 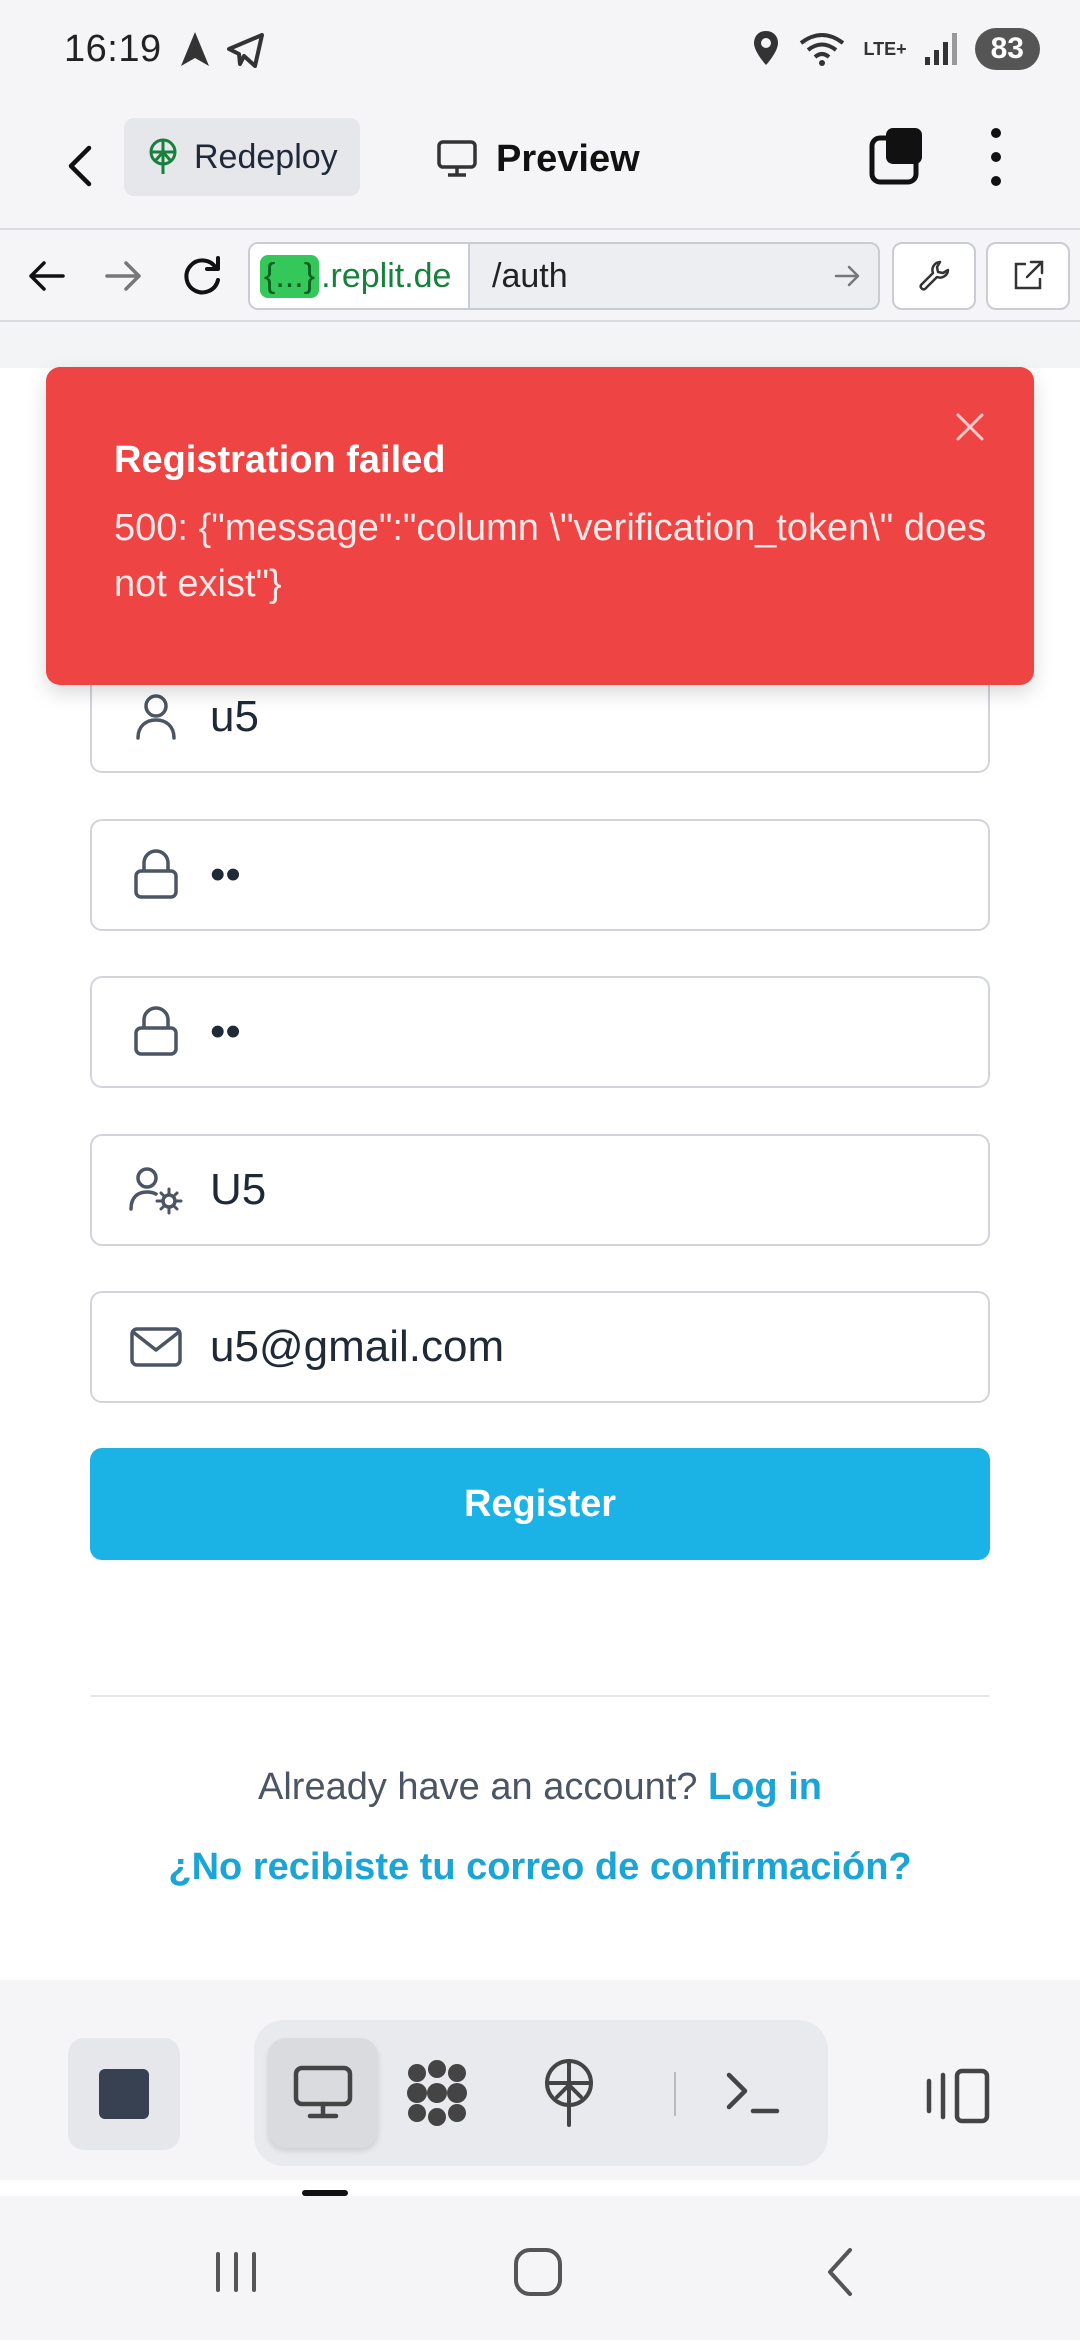 I want to click on password-value: ••, so click(x=225, y=874).